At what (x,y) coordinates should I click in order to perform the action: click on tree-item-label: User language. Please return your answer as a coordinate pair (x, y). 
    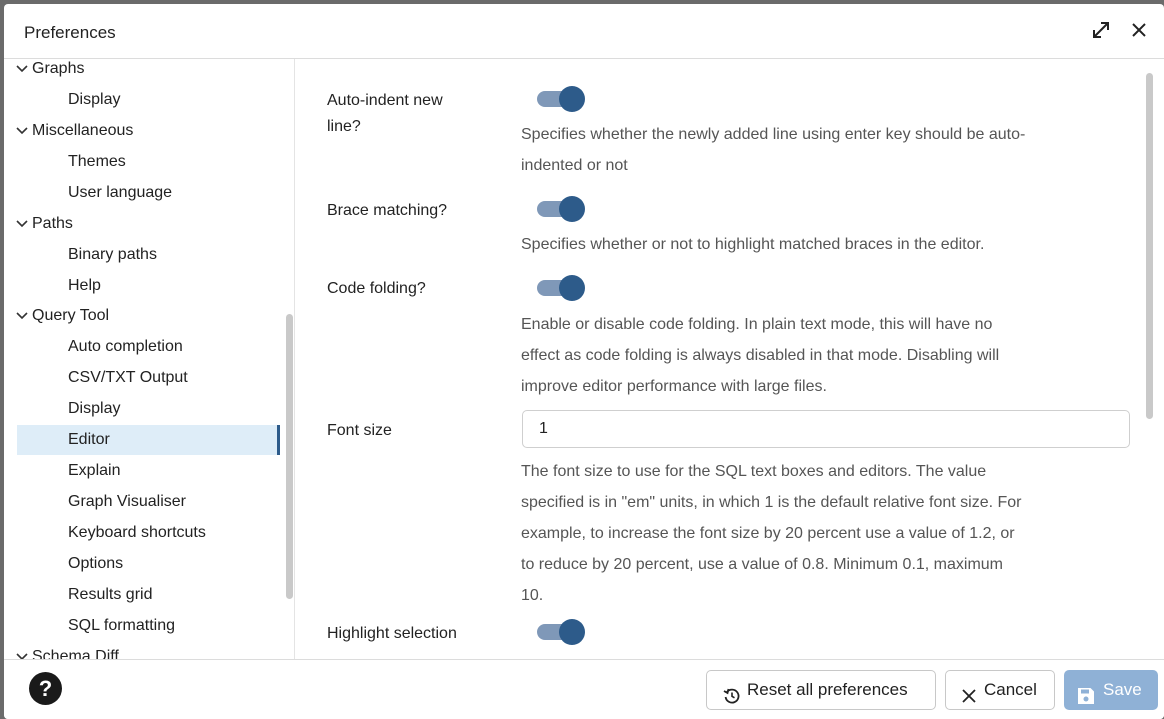
    Looking at the image, I should click on (120, 192).